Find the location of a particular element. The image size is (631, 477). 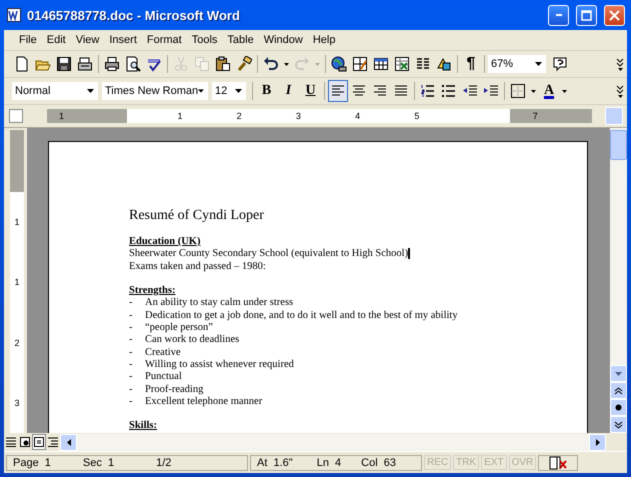

list-item: An ability to stay calm under stress is located at coordinates (219, 303).